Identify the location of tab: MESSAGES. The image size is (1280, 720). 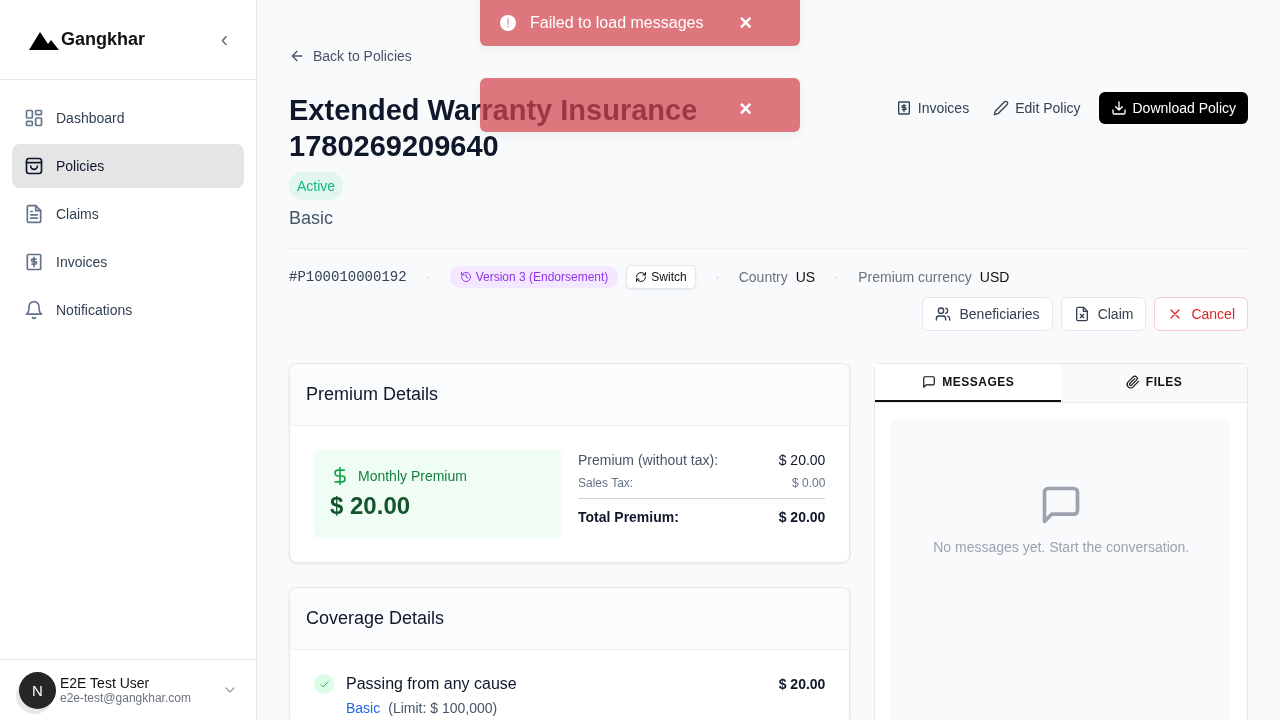
(968, 383).